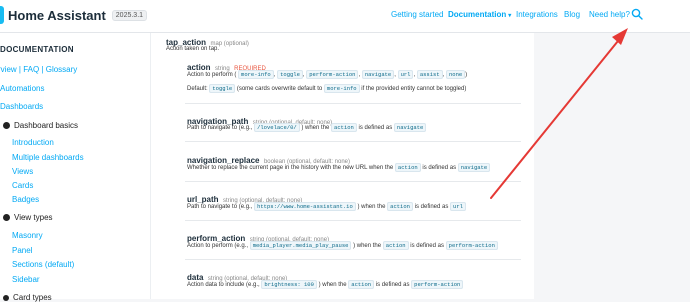  I want to click on annotation-arrow, so click(559, 113).